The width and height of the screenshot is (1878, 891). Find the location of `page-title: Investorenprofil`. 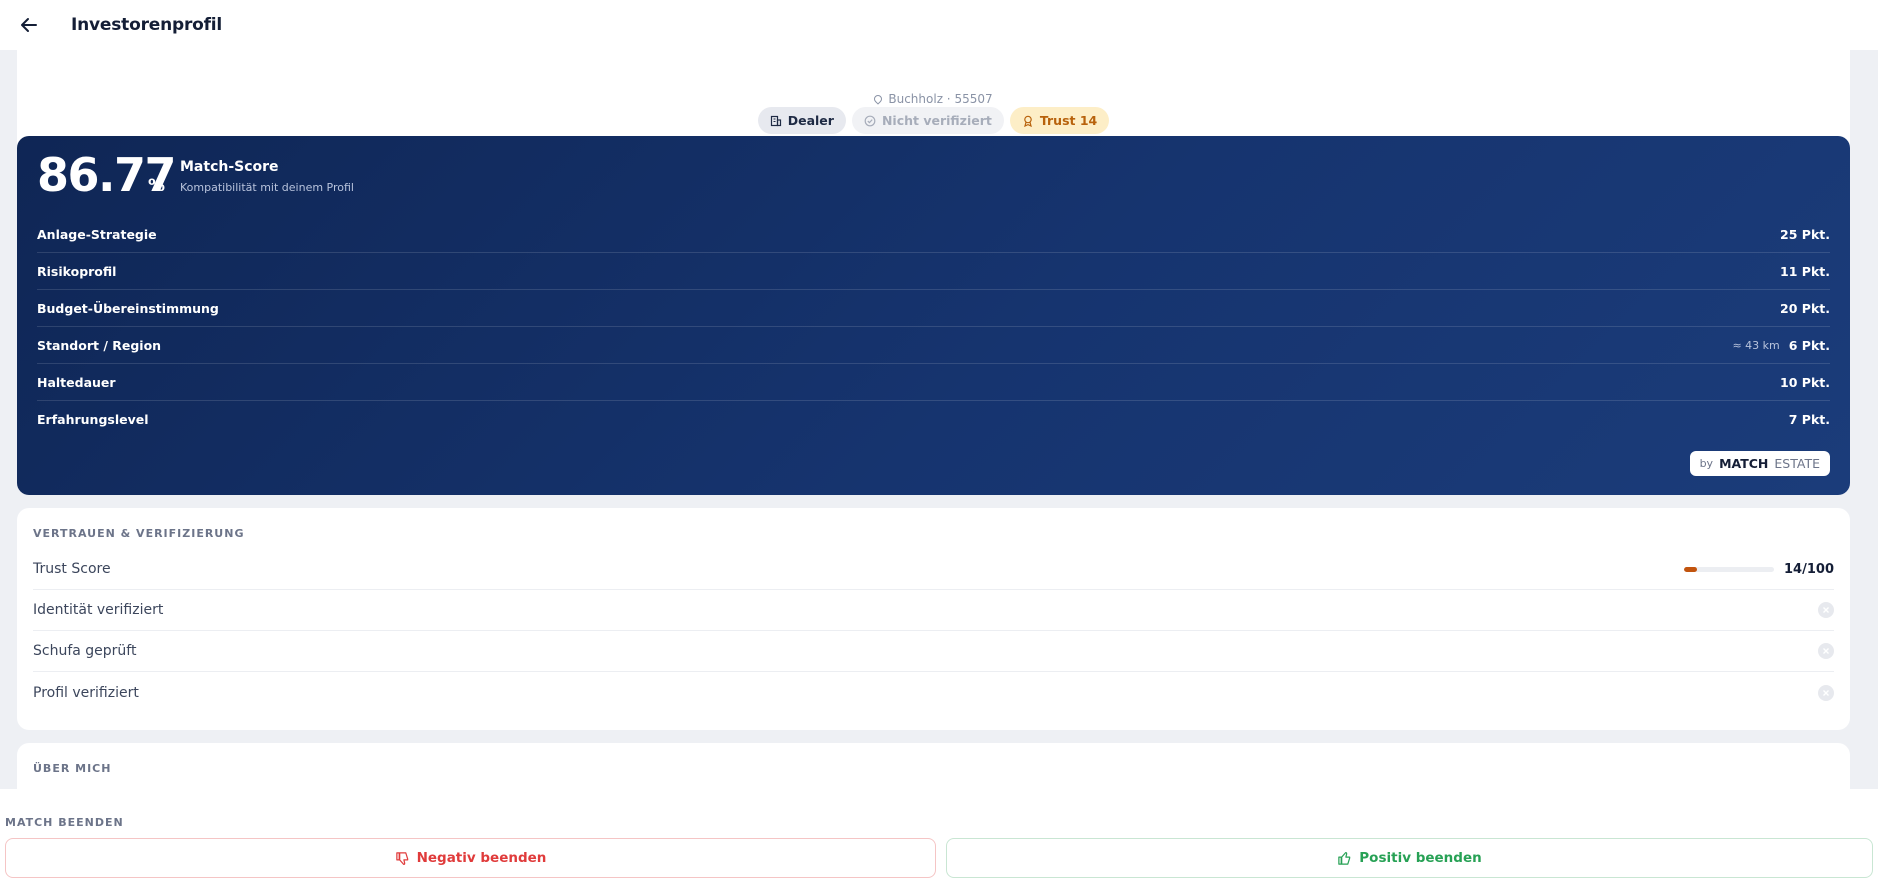

page-title: Investorenprofil is located at coordinates (147, 25).